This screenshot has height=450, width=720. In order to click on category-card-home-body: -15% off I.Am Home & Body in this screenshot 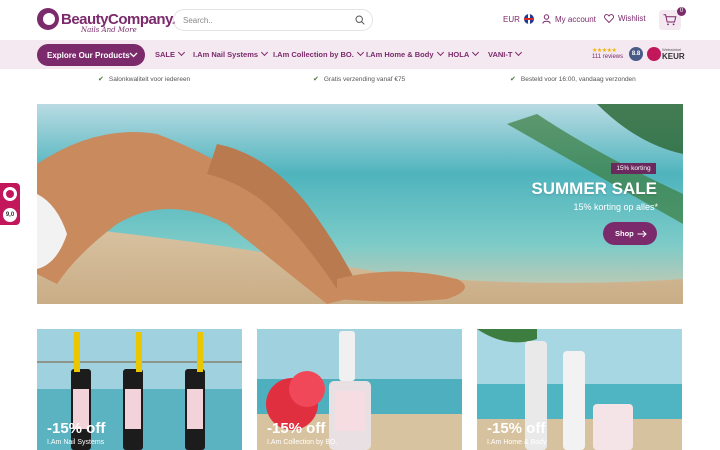, I will do `click(579, 389)`.